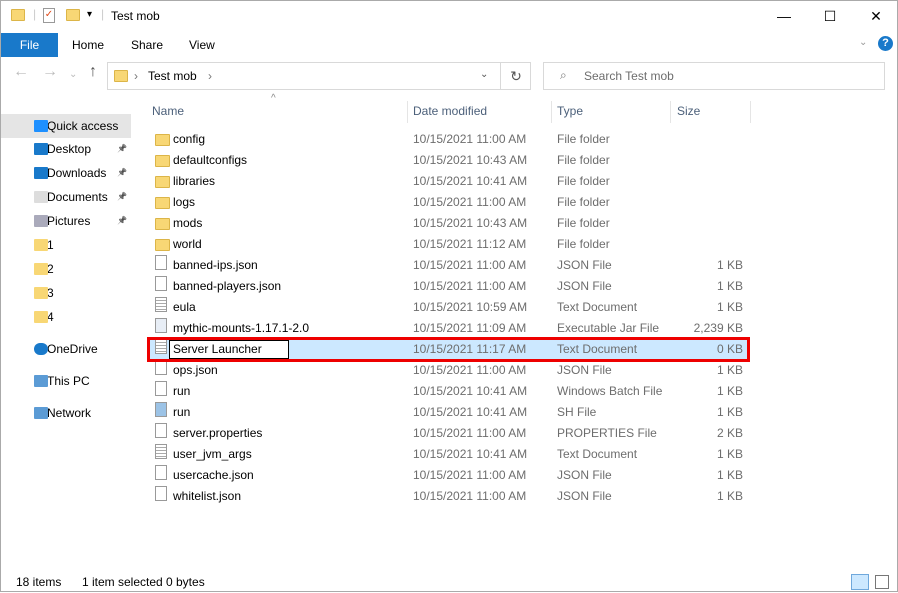  What do you see at coordinates (202, 45) in the screenshot?
I see `tab-view: View` at bounding box center [202, 45].